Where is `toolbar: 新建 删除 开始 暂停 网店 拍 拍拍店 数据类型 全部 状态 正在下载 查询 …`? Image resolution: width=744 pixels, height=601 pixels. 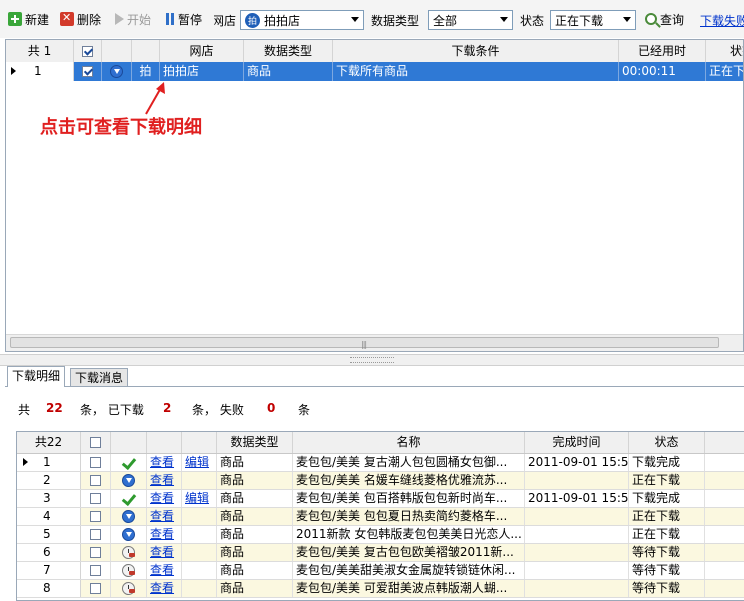 toolbar: 新建 删除 开始 暂停 网店 拍 拍拍店 数据类型 全部 状态 正在下载 查询 … is located at coordinates (372, 19).